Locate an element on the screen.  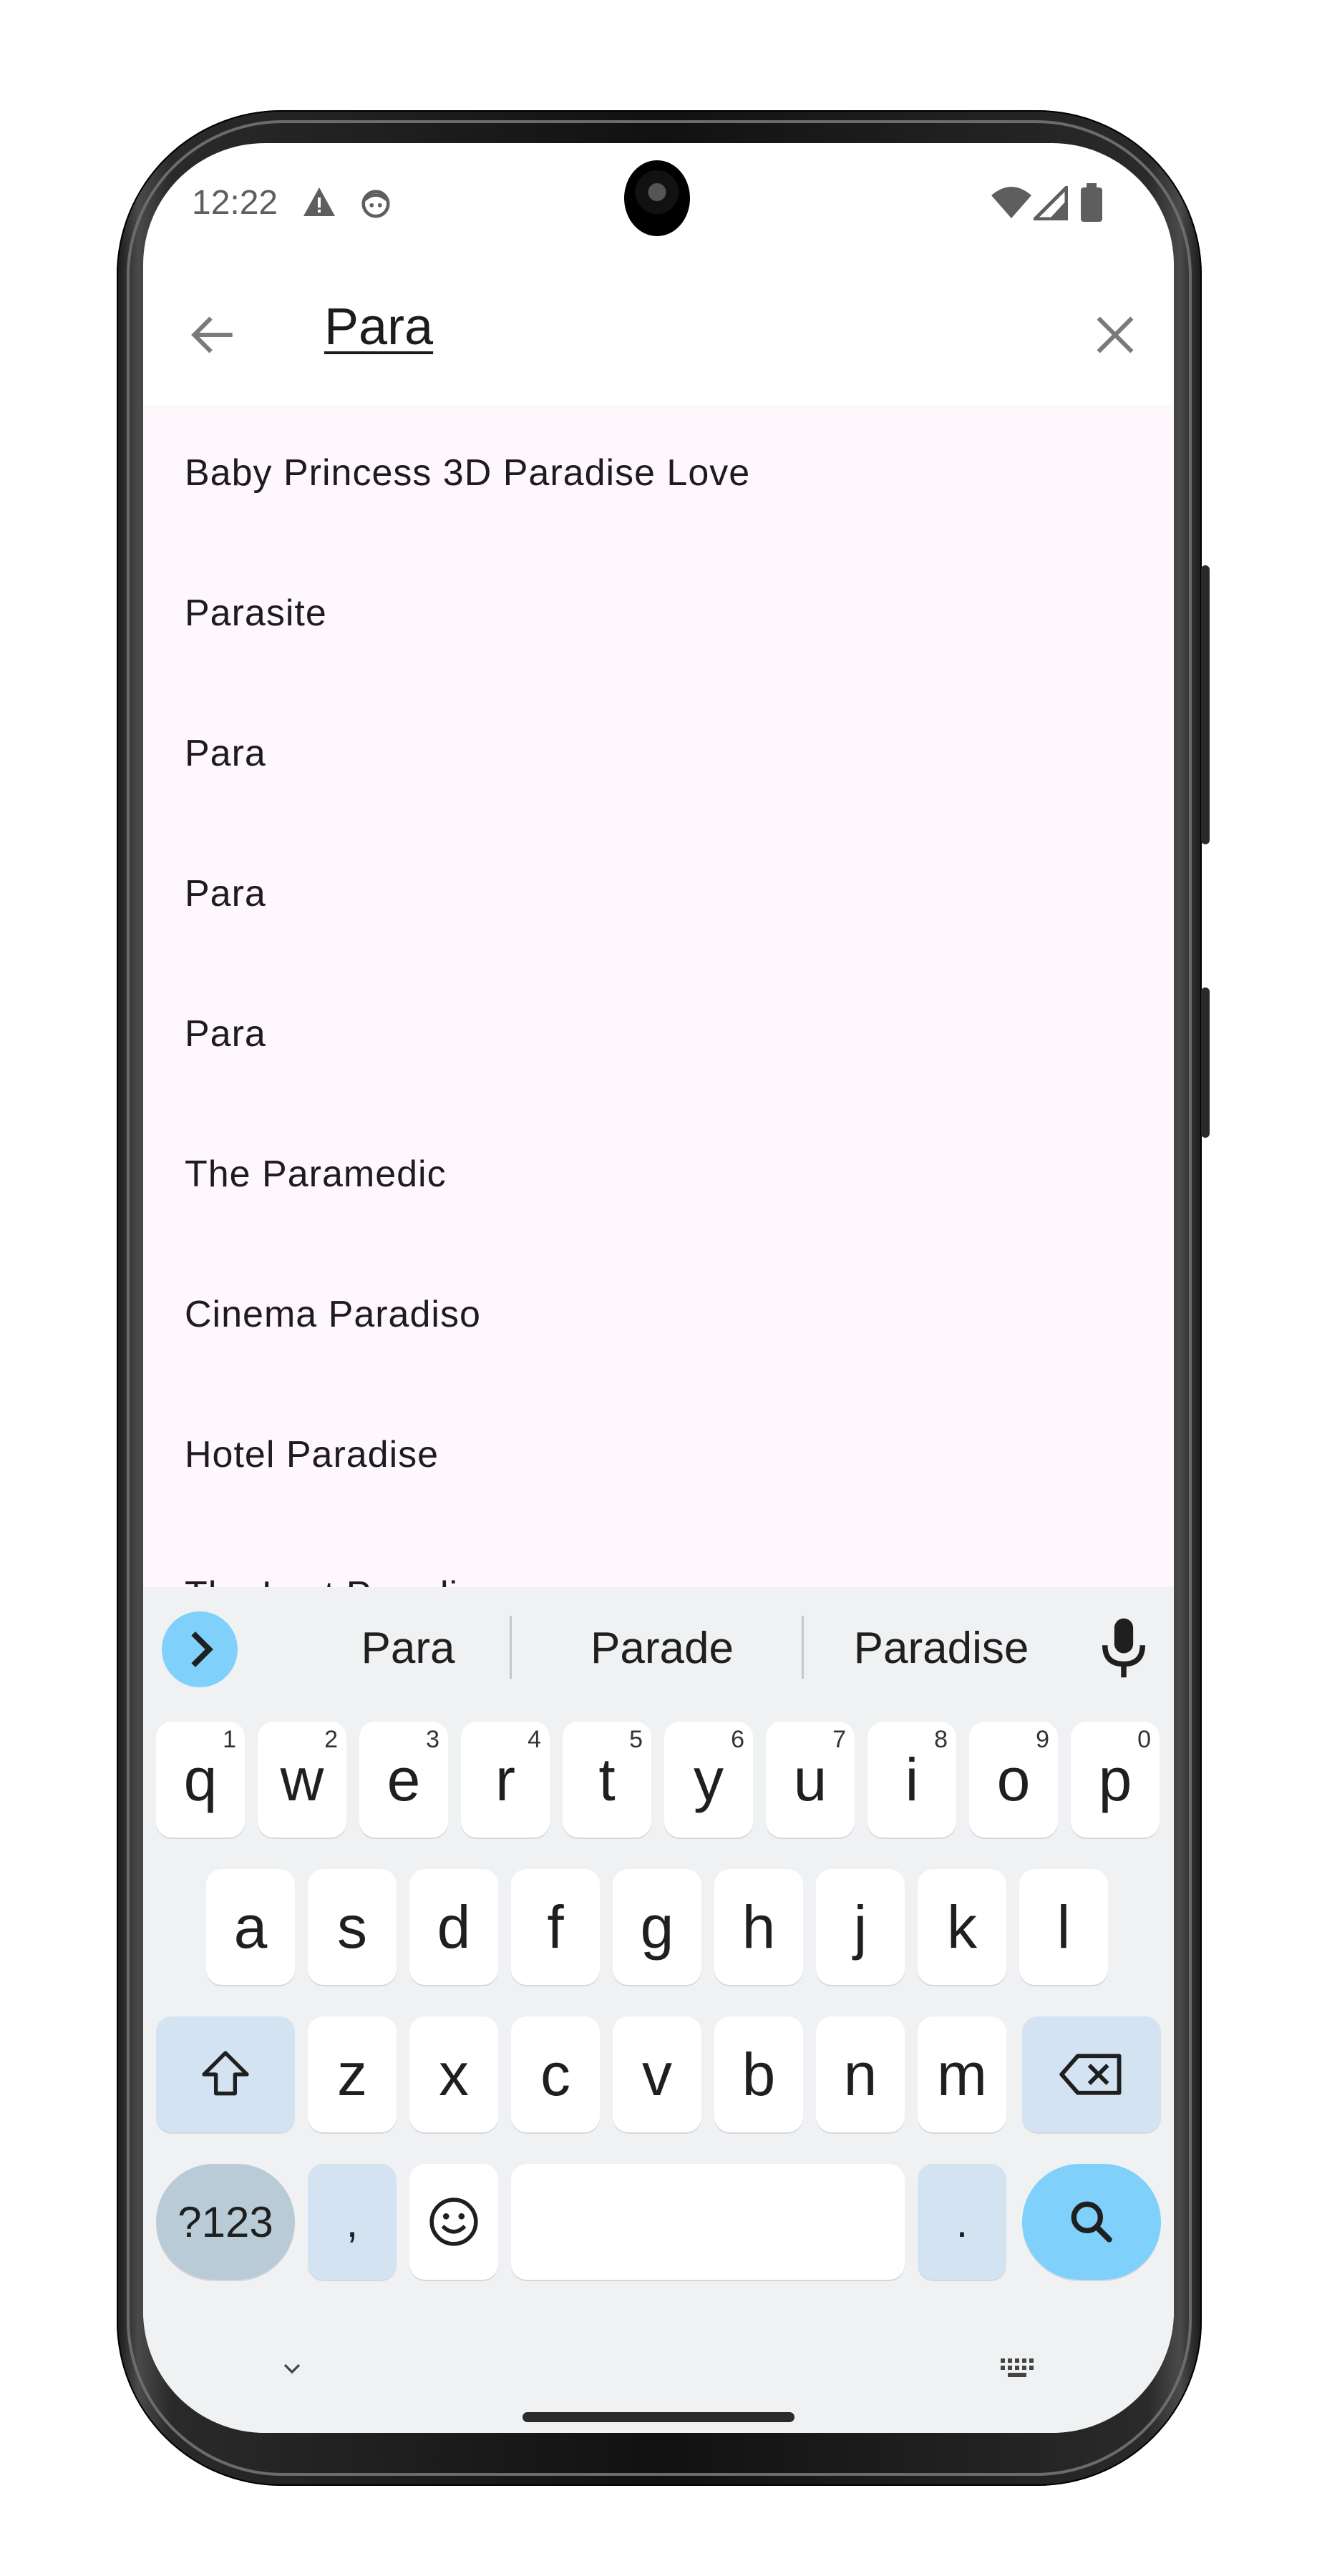
key-z: z is located at coordinates (352, 2074).